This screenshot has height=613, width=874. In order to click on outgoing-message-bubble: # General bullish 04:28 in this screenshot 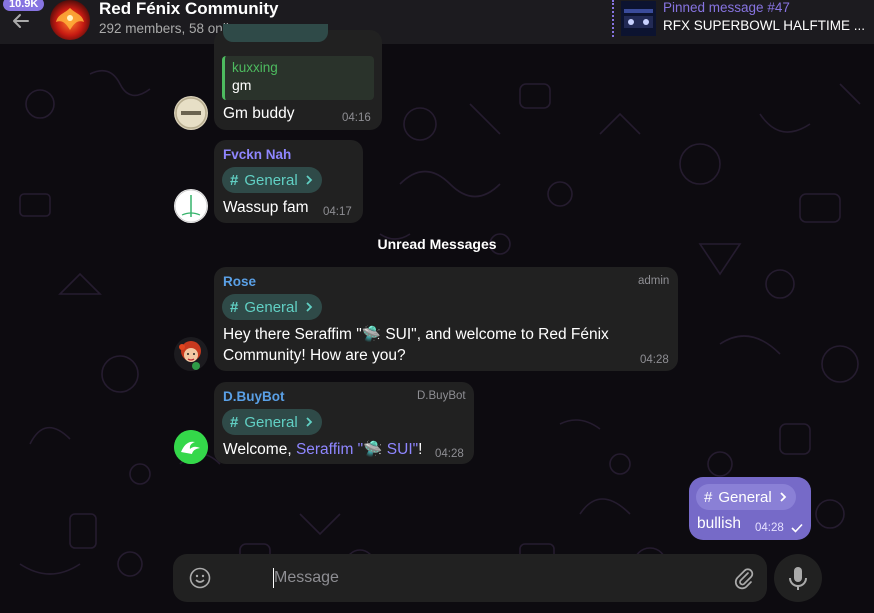, I will do `click(750, 508)`.